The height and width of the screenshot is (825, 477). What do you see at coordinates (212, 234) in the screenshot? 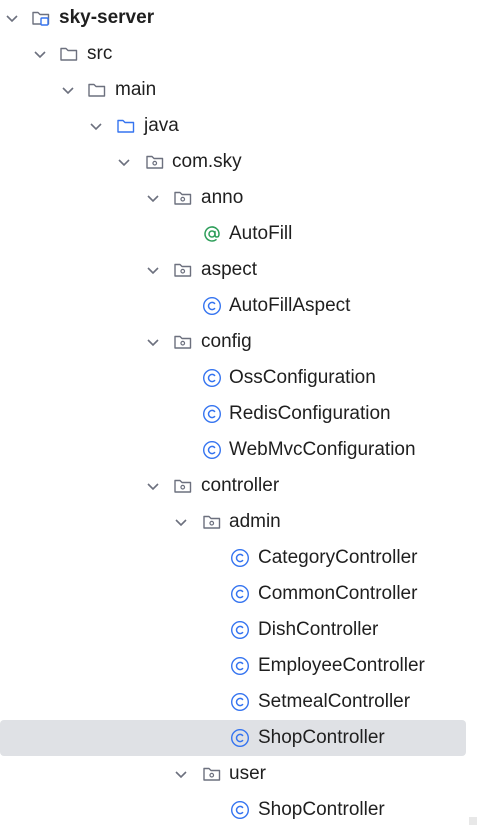
I see `annotation-icon` at bounding box center [212, 234].